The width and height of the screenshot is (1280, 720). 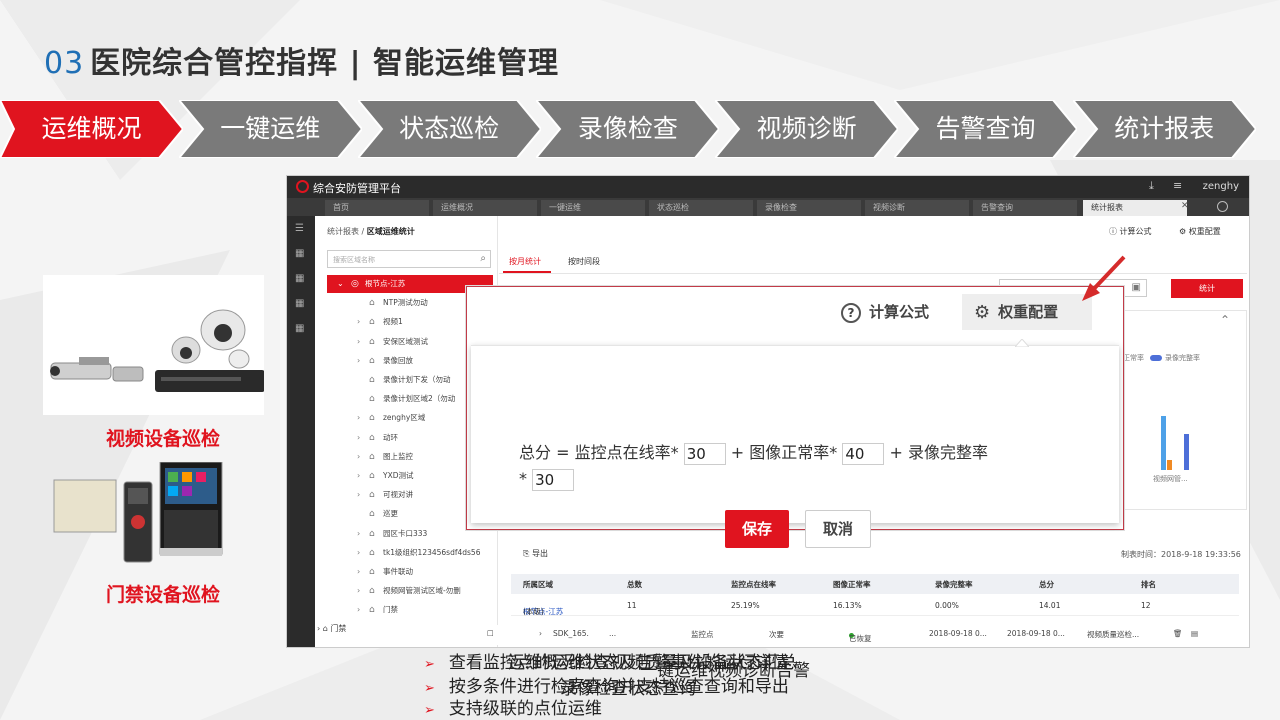 What do you see at coordinates (163, 439) in the screenshot?
I see `video-inspection-label: 视频设备巡检` at bounding box center [163, 439].